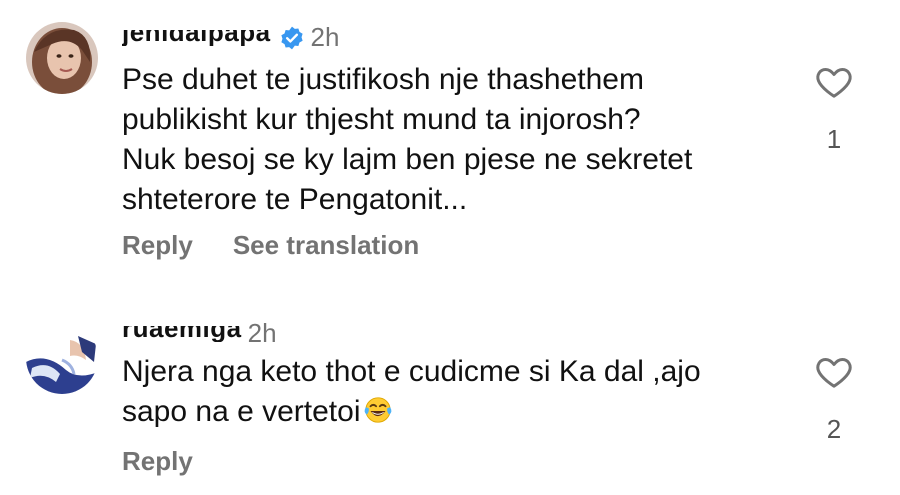 The image size is (900, 495). I want to click on verified-badge-icon, so click(291, 37).